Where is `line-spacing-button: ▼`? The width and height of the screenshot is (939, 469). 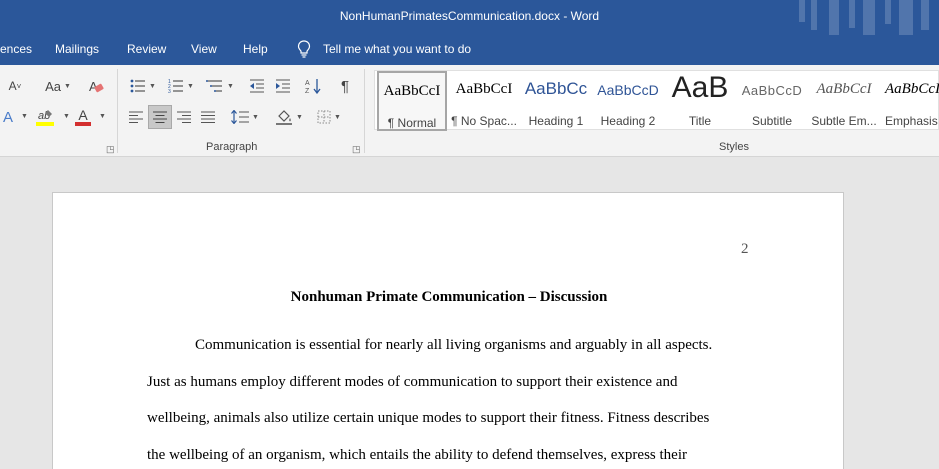
line-spacing-button: ▼ is located at coordinates (245, 117).